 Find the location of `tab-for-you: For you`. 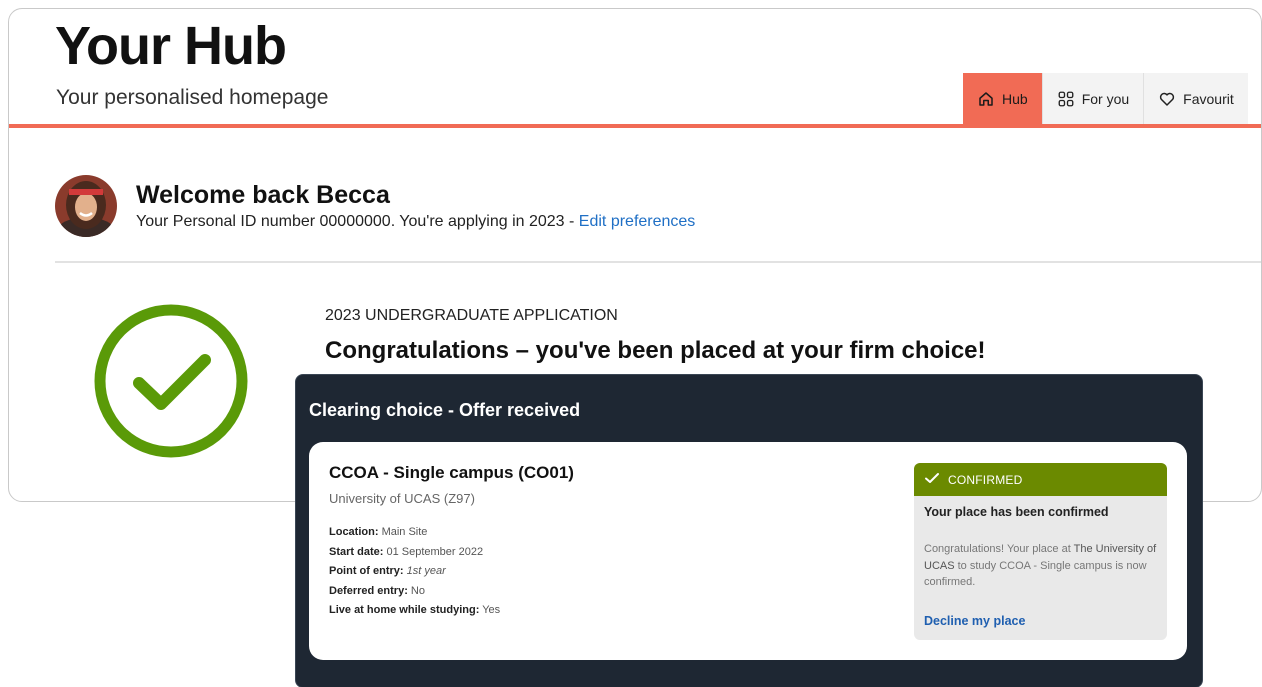

tab-for-you: For you is located at coordinates (1092, 98).